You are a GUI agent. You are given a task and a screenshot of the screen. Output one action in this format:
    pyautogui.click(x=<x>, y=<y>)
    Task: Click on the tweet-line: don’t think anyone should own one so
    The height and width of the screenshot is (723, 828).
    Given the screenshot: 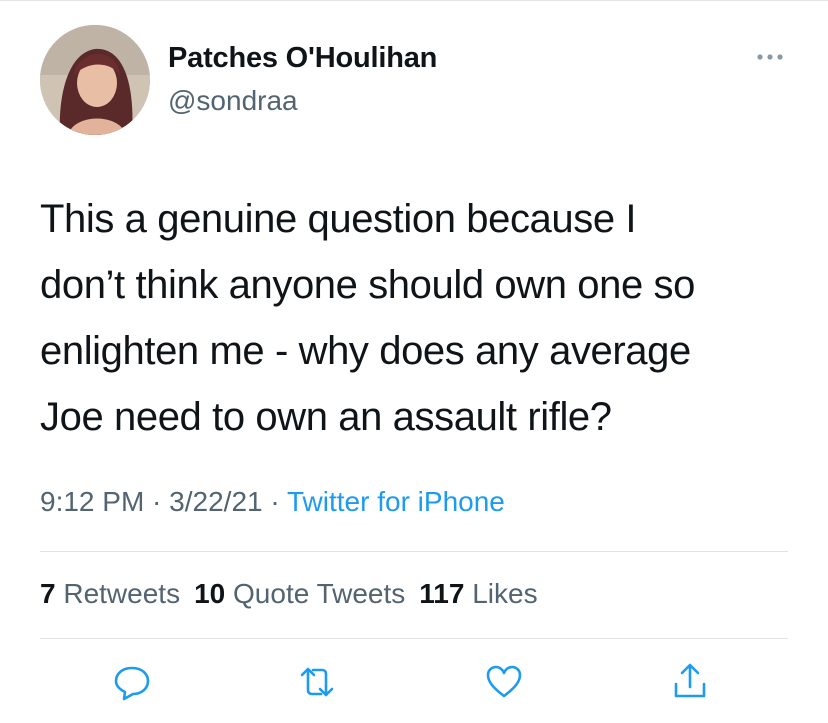 What is the action you would take?
    pyautogui.click(x=367, y=285)
    